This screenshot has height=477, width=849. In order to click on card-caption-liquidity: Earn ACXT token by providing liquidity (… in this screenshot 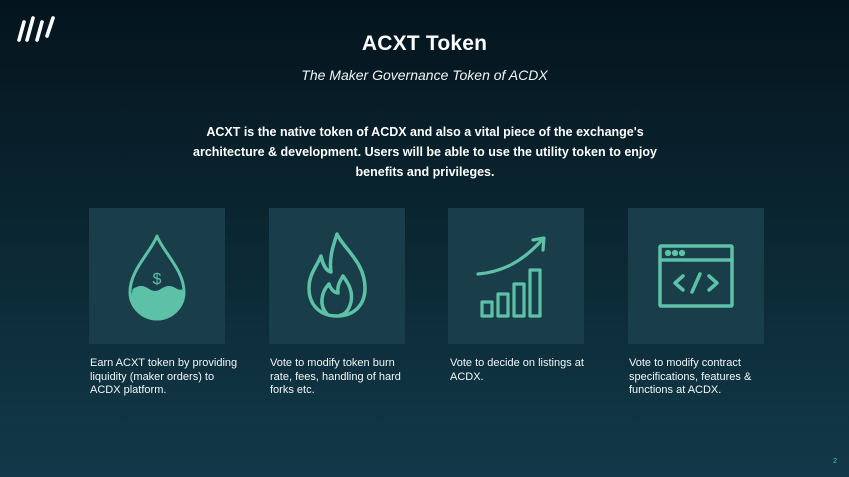, I will do `click(164, 376)`.